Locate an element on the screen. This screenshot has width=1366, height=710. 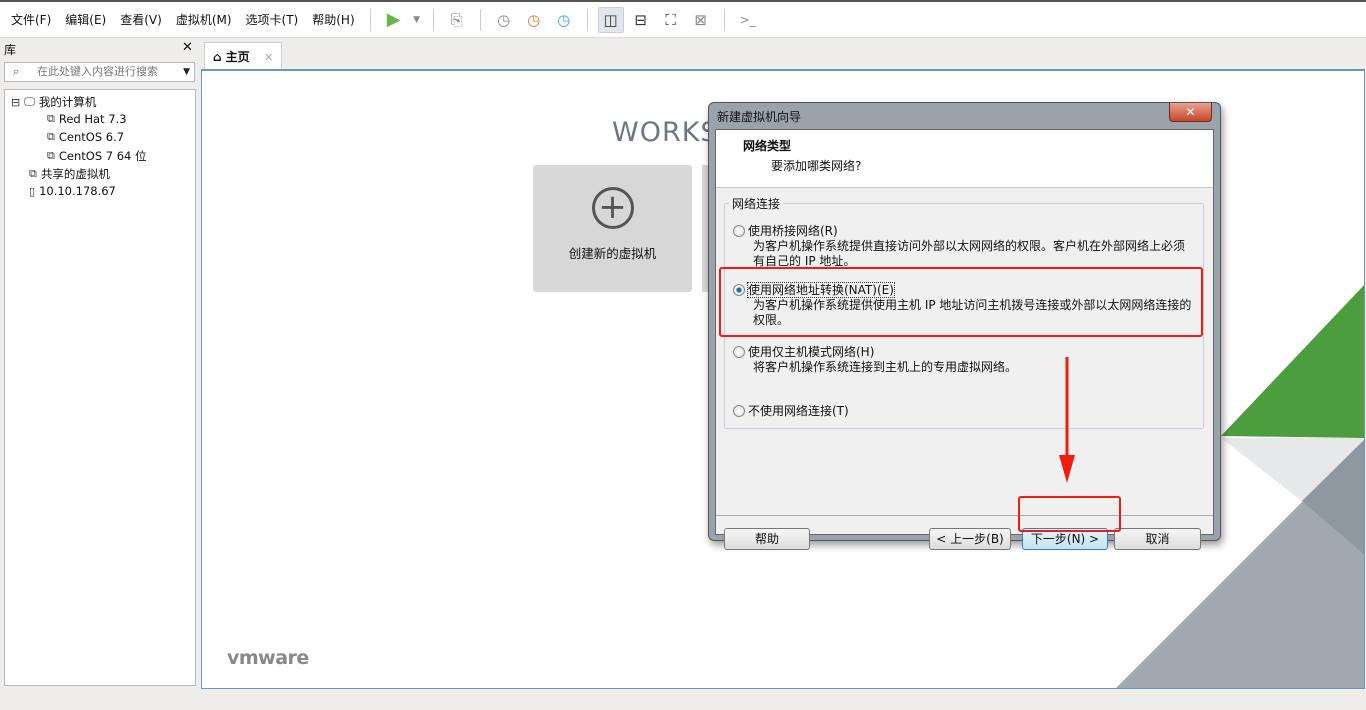
annotation-arrow-icon is located at coordinates (1067, 420).